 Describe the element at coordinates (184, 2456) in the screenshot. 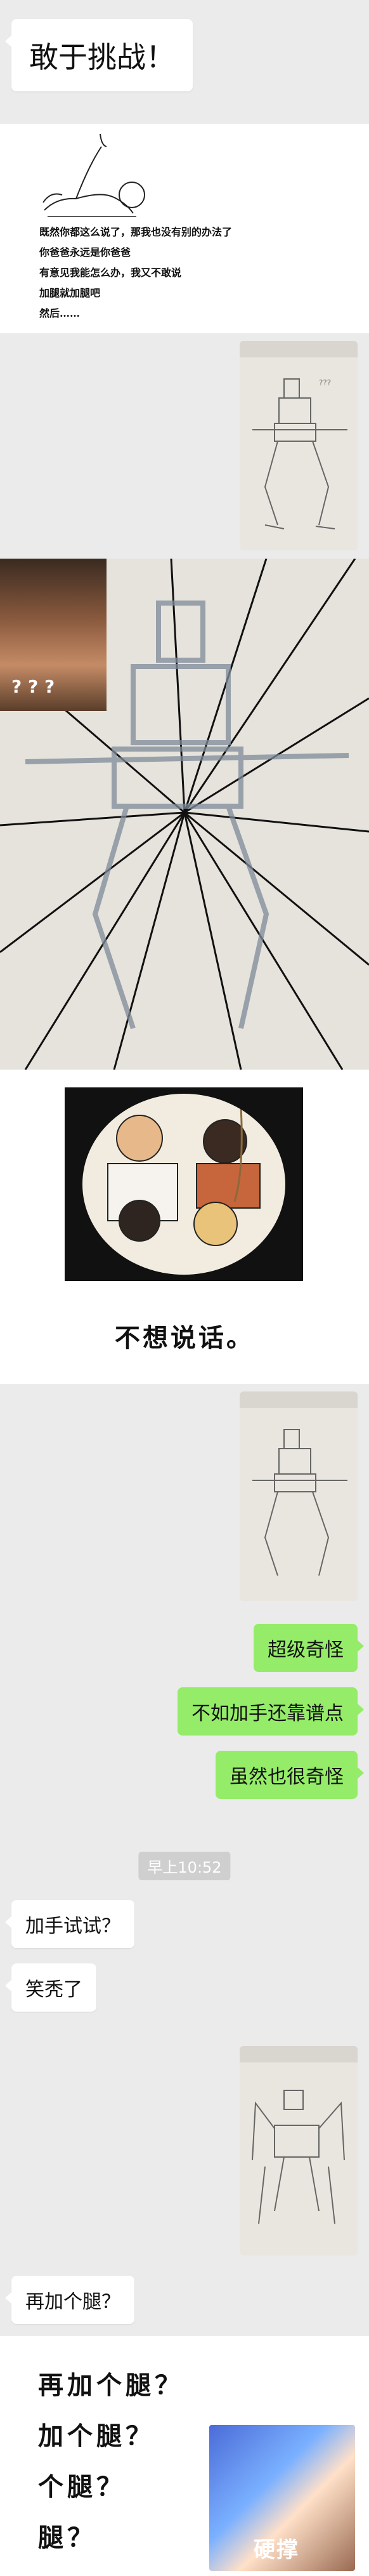

I see `final-section: 再加个腿？ 加个腿？ 个腿？ 腿？ 硬撑` at that location.